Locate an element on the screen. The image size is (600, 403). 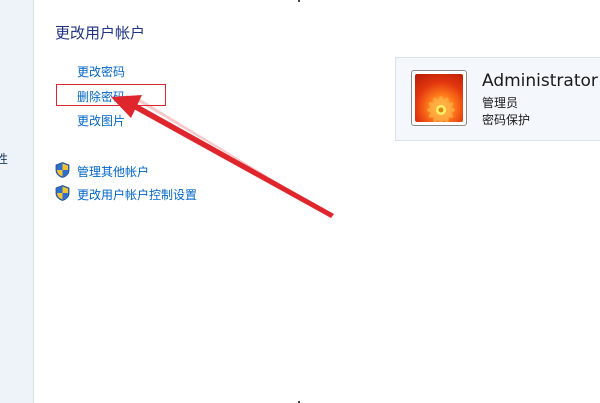
change-picture-link: 更改图片 is located at coordinates (101, 120).